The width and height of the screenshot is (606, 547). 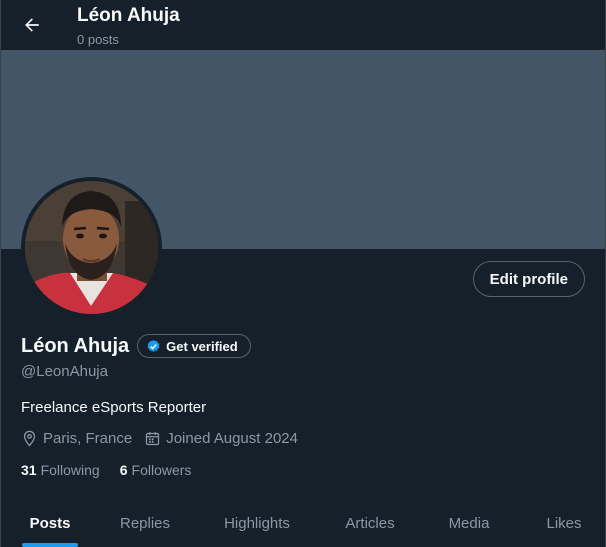 I want to click on tab-likes: Likes, so click(x=563, y=523).